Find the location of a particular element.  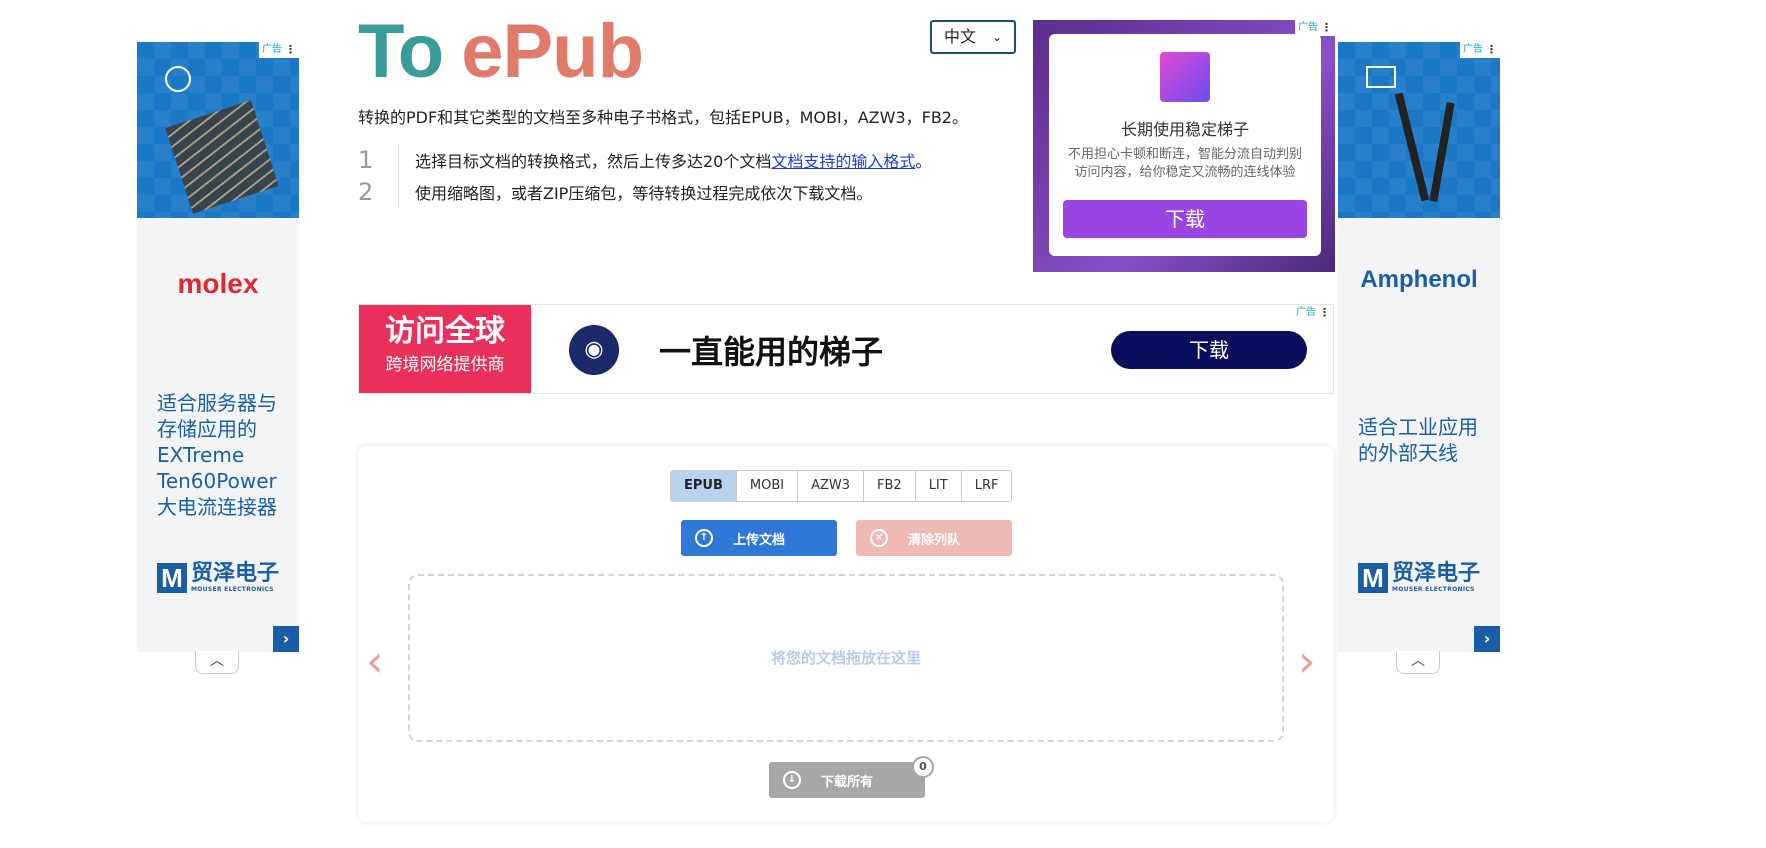

factory-icon is located at coordinates (1381, 77).